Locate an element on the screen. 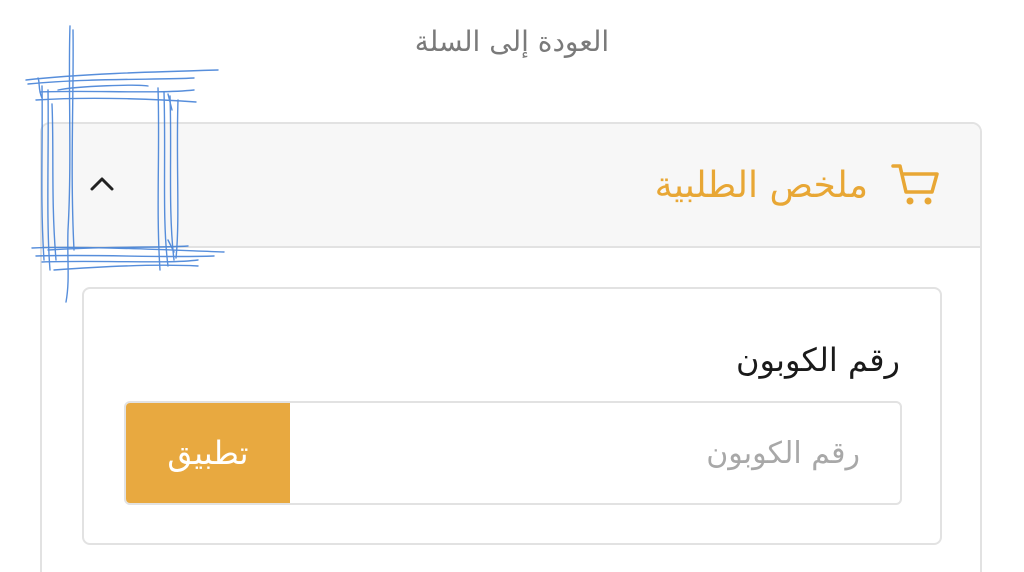  chevron-up-icon is located at coordinates (102, 184).